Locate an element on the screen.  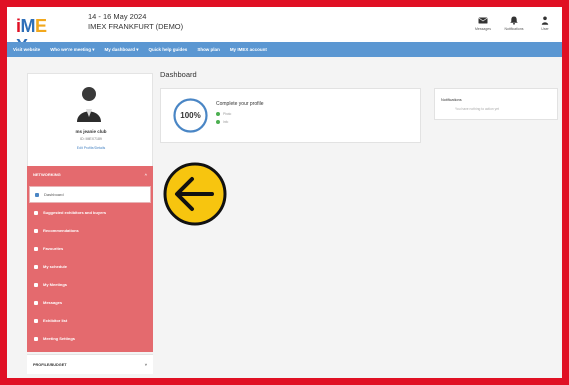
completion-percent: 100% is located at coordinates (190, 115).